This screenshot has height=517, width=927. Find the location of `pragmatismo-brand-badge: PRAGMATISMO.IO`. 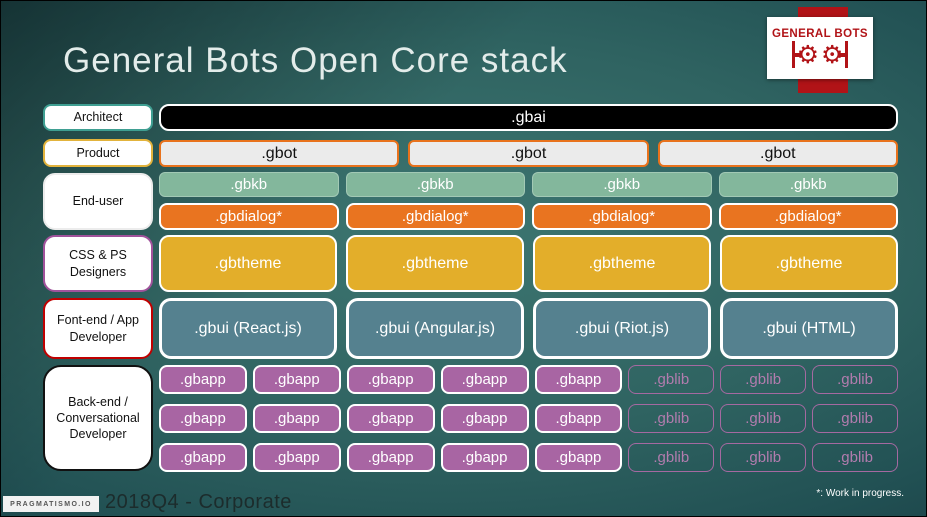

pragmatismo-brand-badge: PRAGMATISMO.IO is located at coordinates (51, 504).